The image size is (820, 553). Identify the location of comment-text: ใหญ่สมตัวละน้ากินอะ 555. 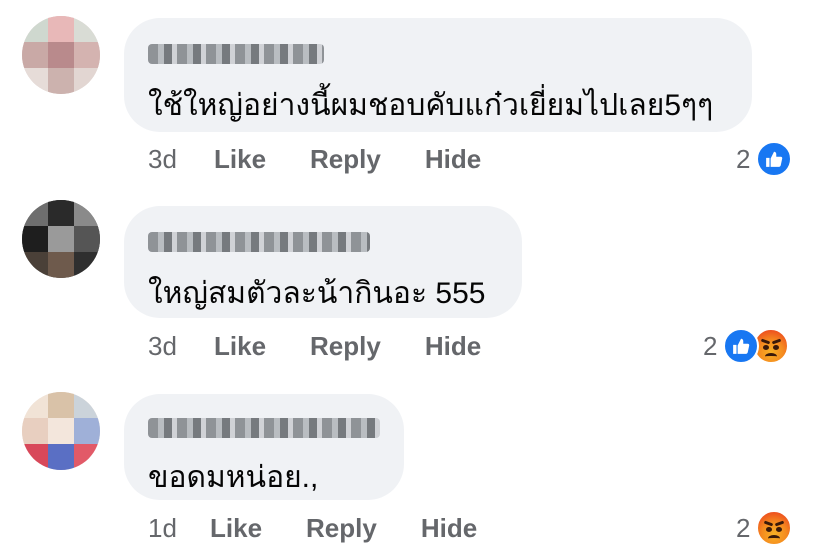
(317, 293).